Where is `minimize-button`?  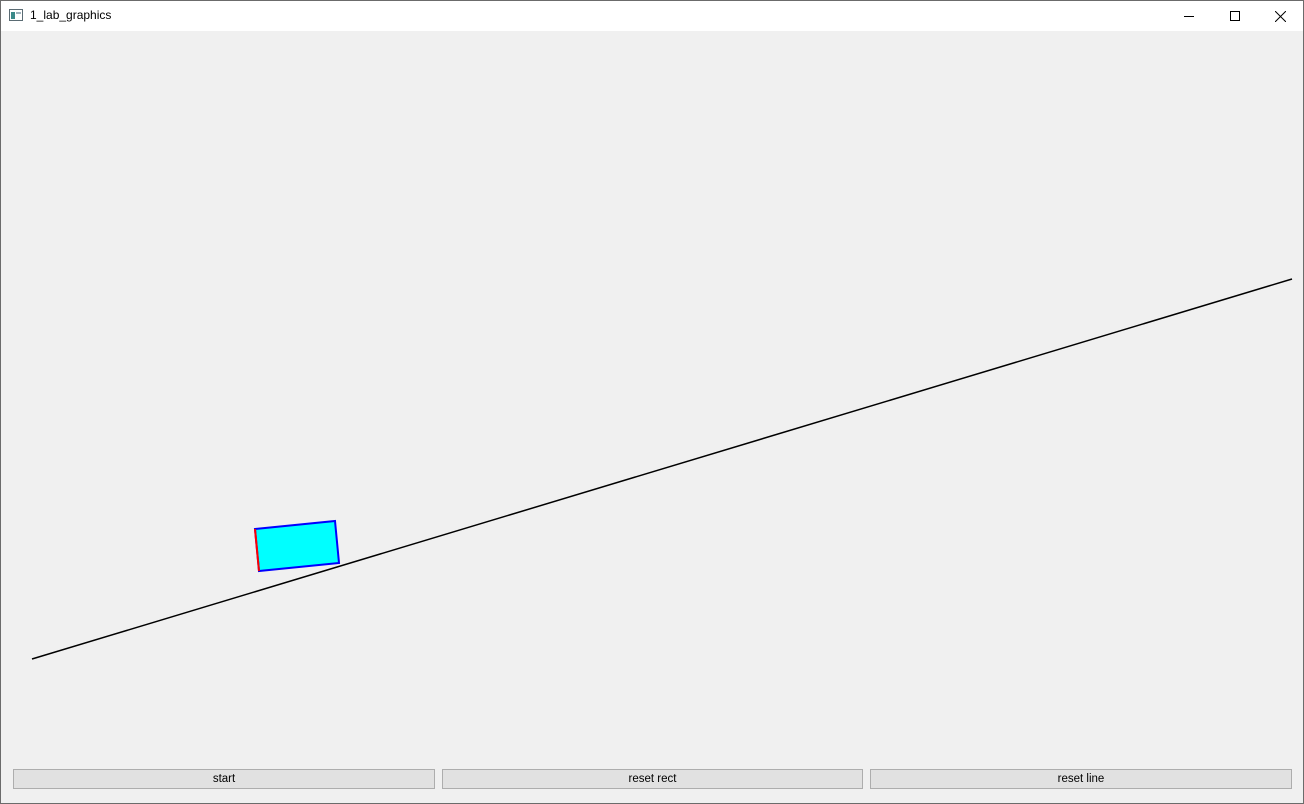 minimize-button is located at coordinates (1189, 16).